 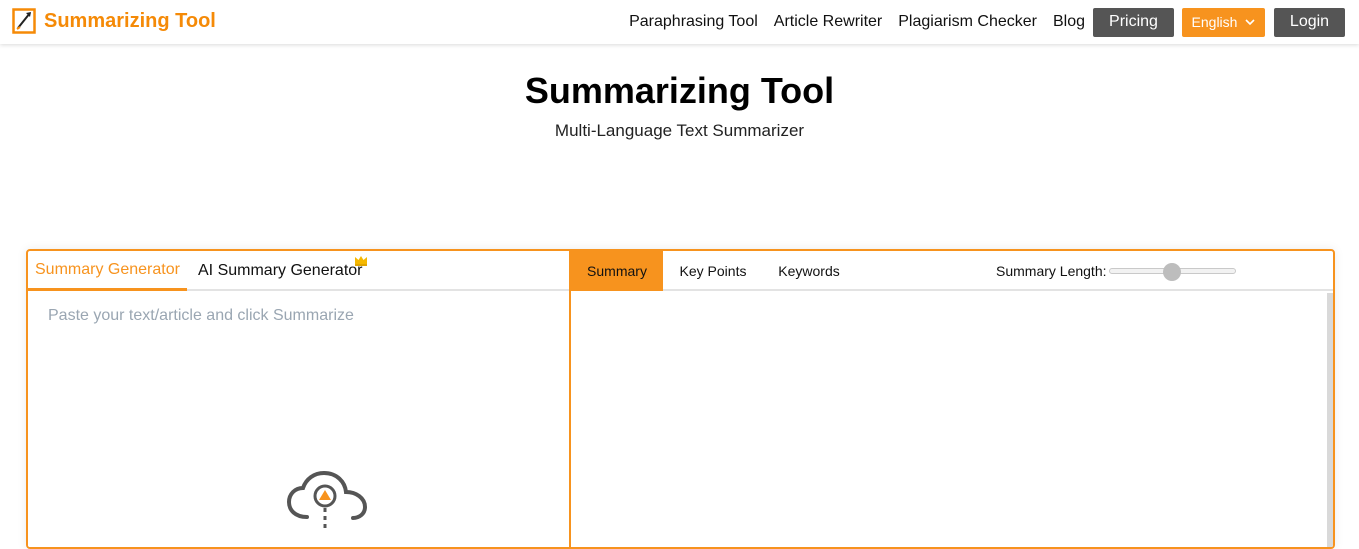 I want to click on tab-summary-generator-label: Summary Generator, so click(x=107, y=269).